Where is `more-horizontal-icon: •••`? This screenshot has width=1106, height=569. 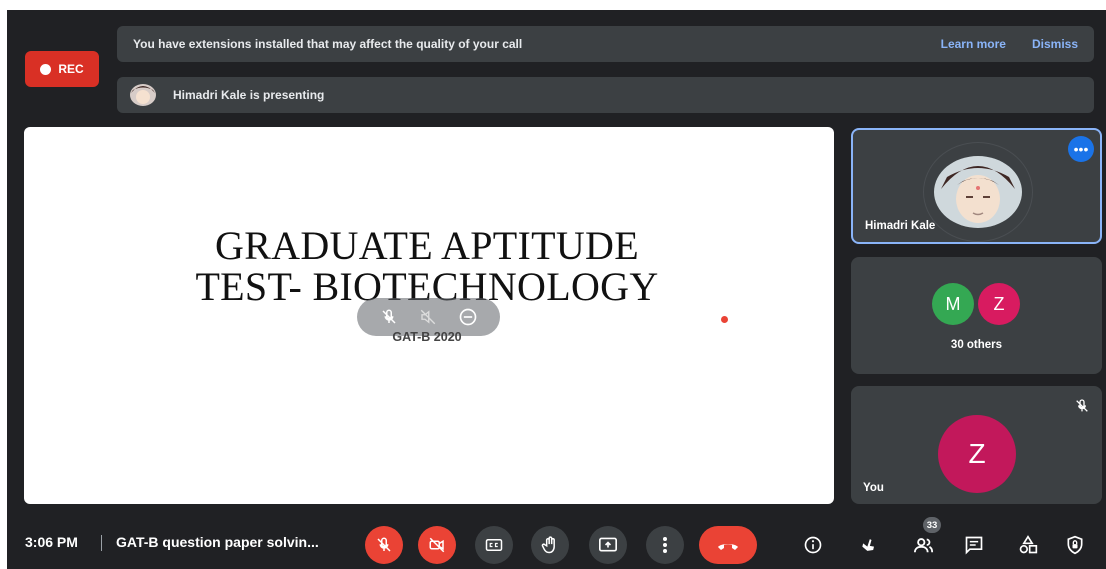 more-horizontal-icon: ••• is located at coordinates (1081, 149).